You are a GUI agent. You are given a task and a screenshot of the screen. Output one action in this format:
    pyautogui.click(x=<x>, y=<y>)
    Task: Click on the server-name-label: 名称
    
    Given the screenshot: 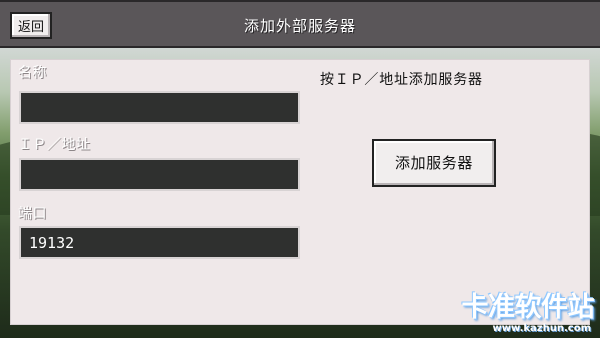 What is the action you would take?
    pyautogui.click(x=32, y=73)
    